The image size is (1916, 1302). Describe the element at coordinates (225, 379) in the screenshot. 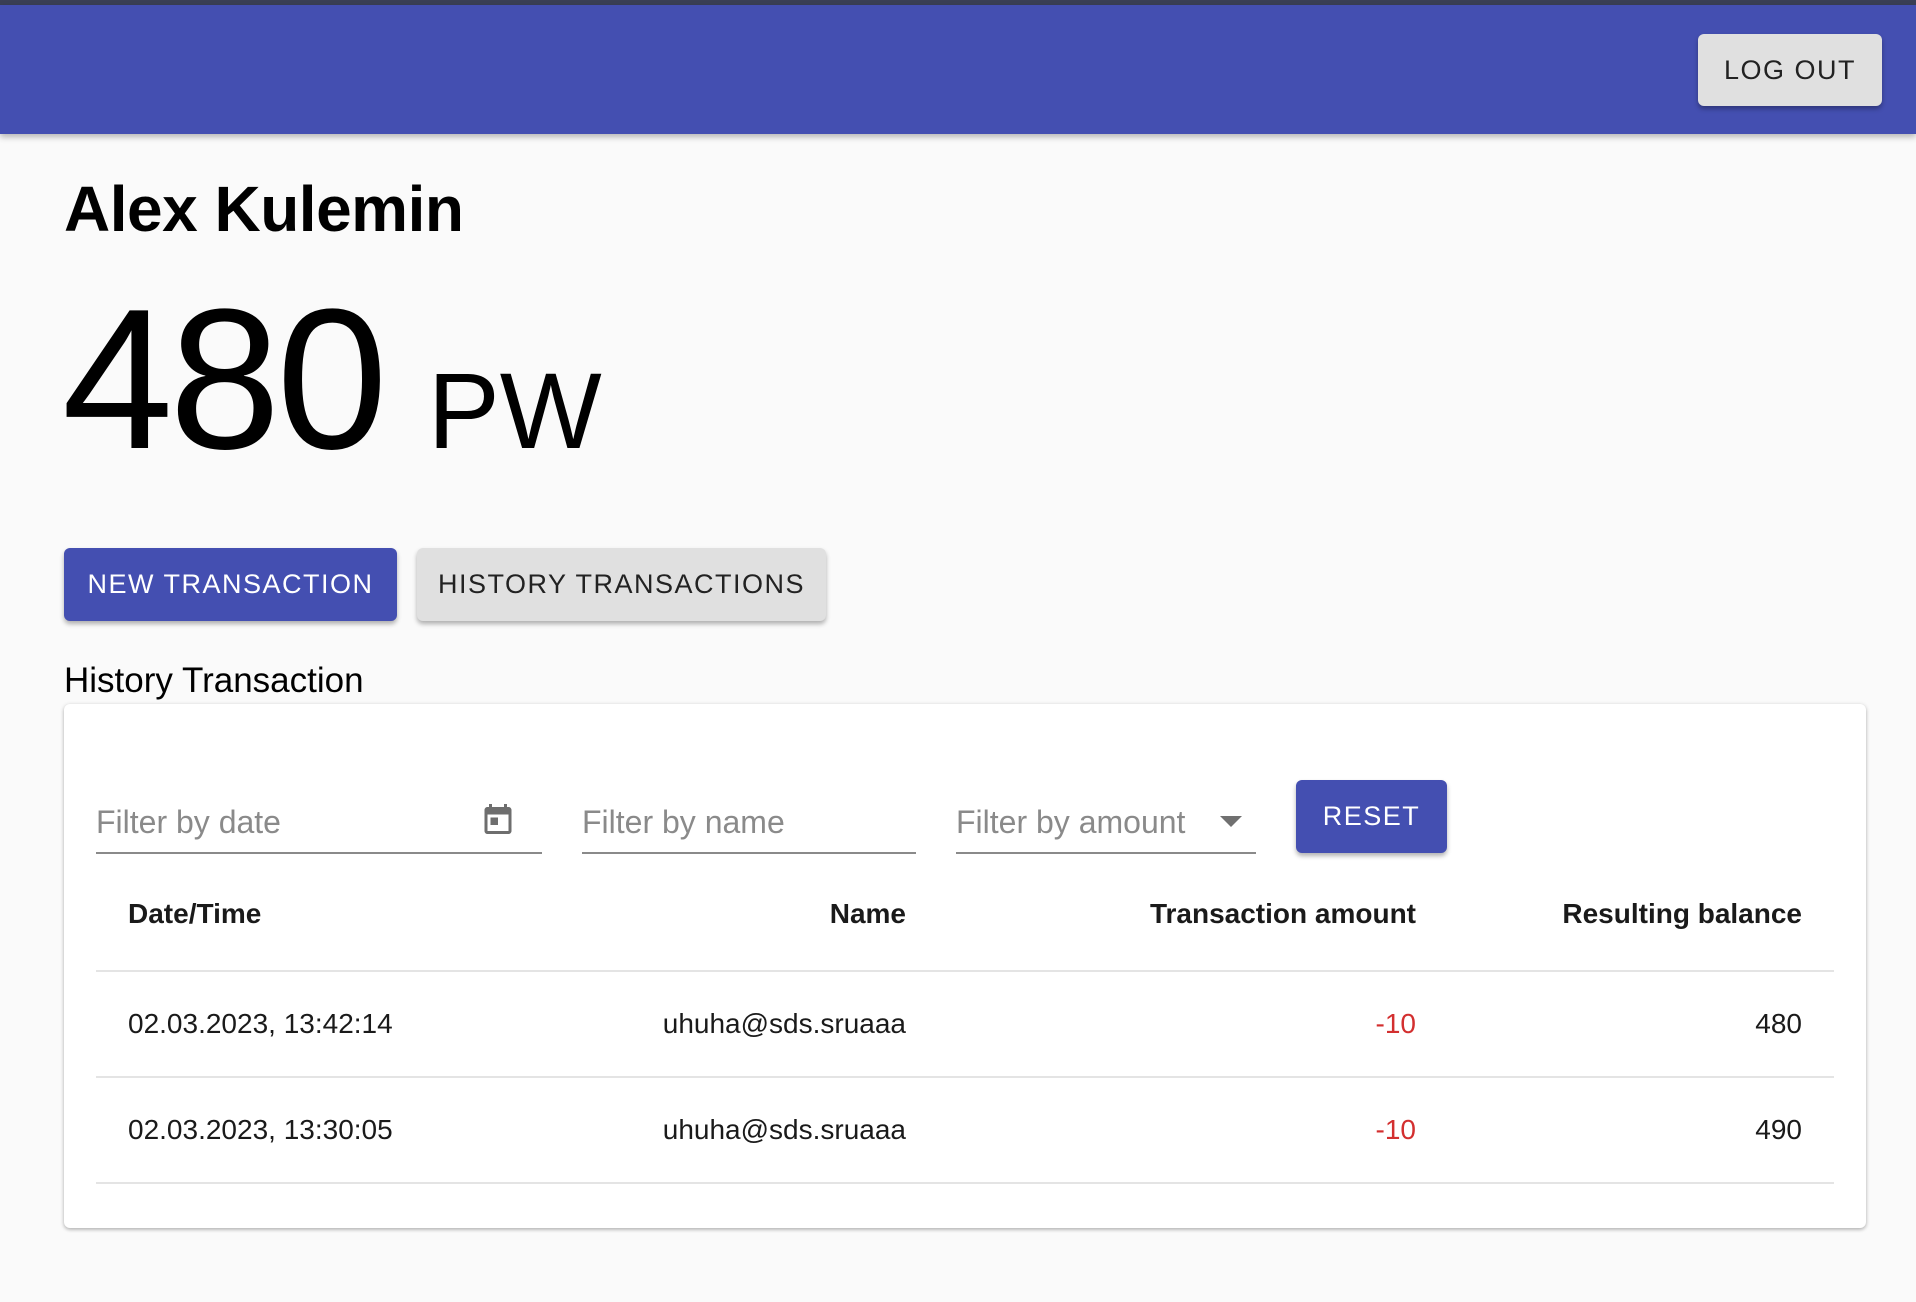

I see `balance-value: 480` at that location.